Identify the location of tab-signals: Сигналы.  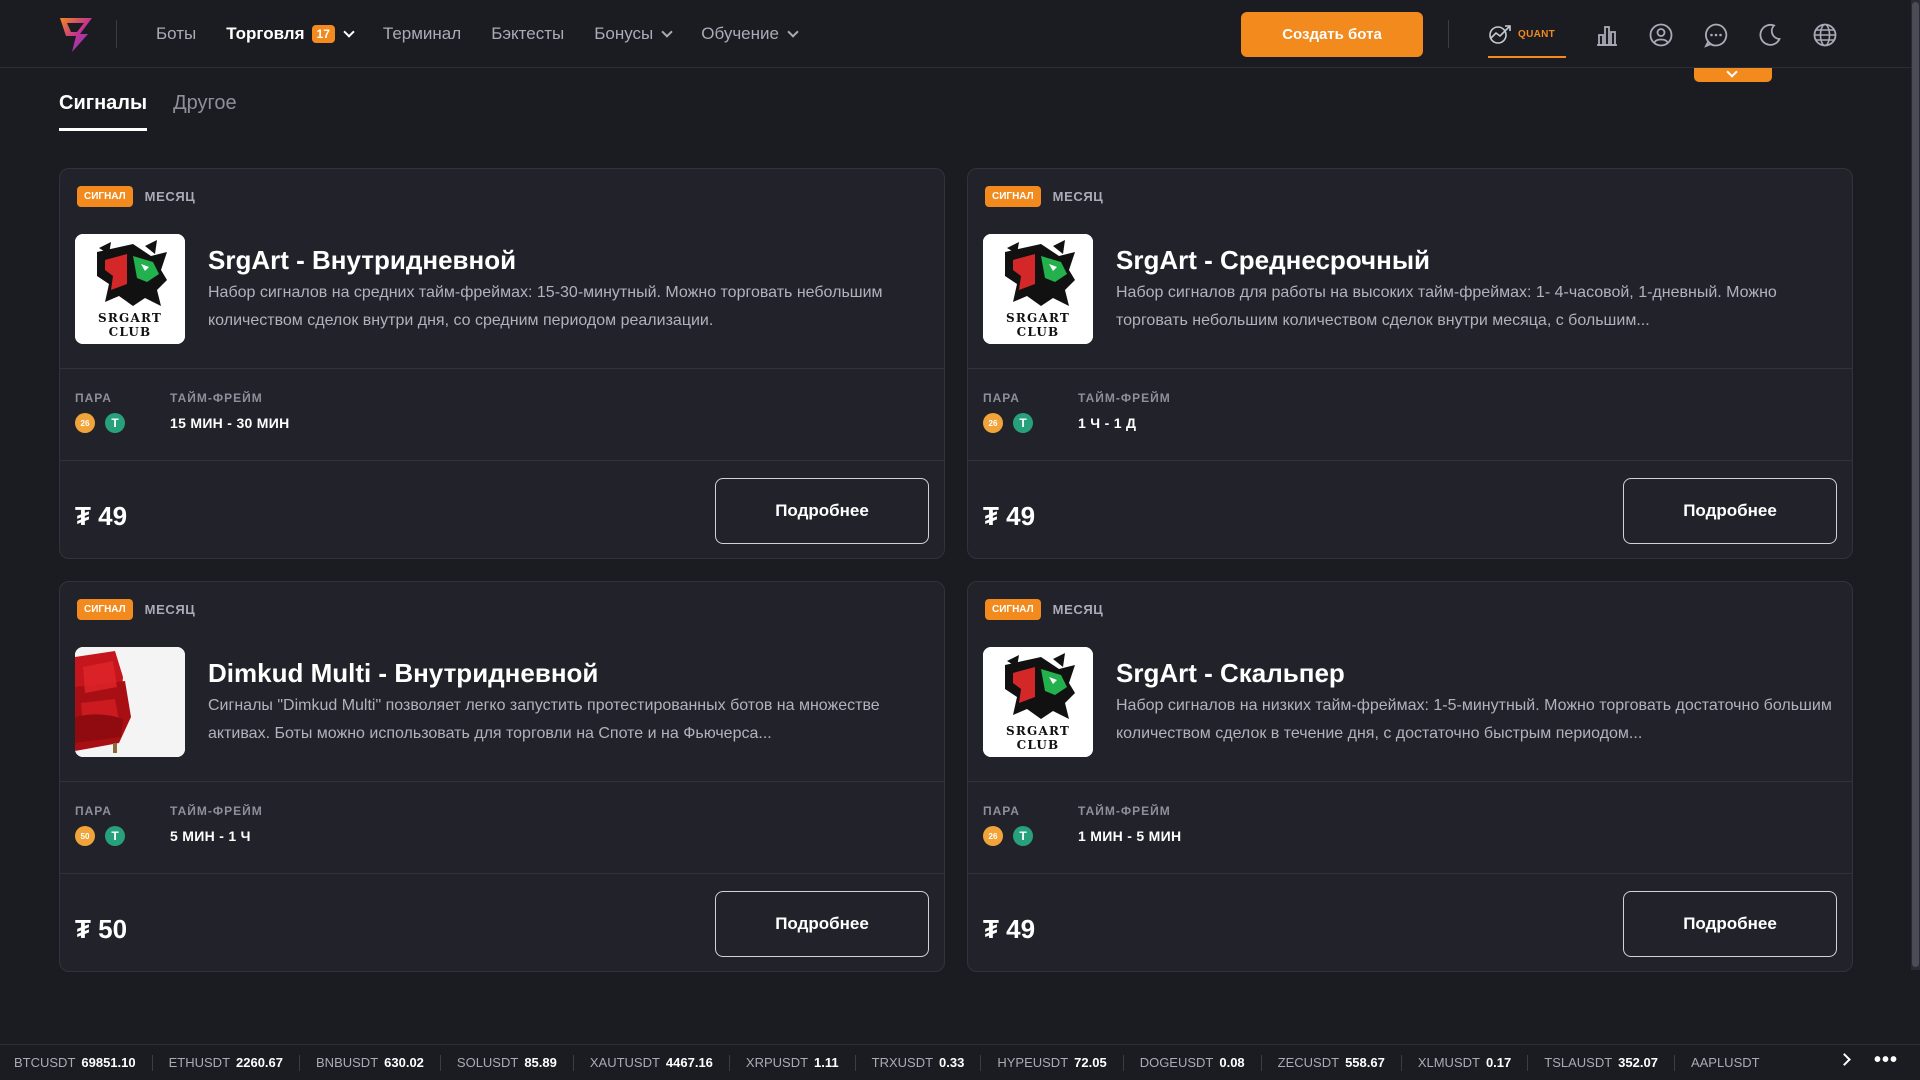
(103, 111).